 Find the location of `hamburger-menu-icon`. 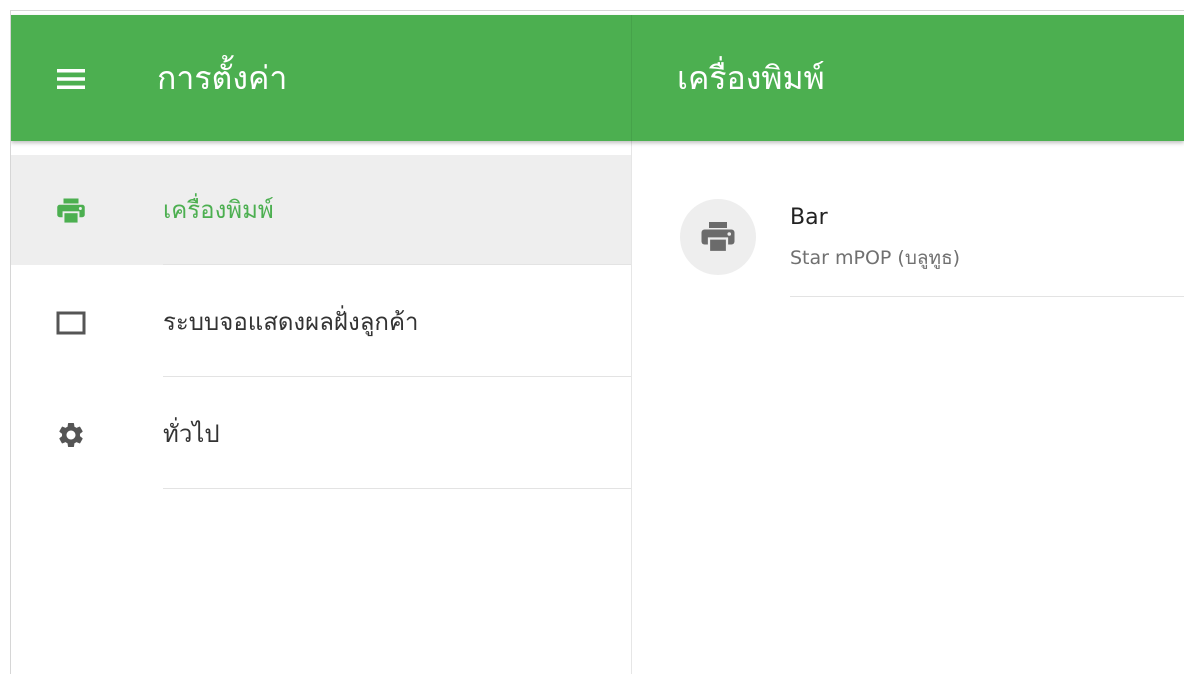

hamburger-menu-icon is located at coordinates (71, 79).